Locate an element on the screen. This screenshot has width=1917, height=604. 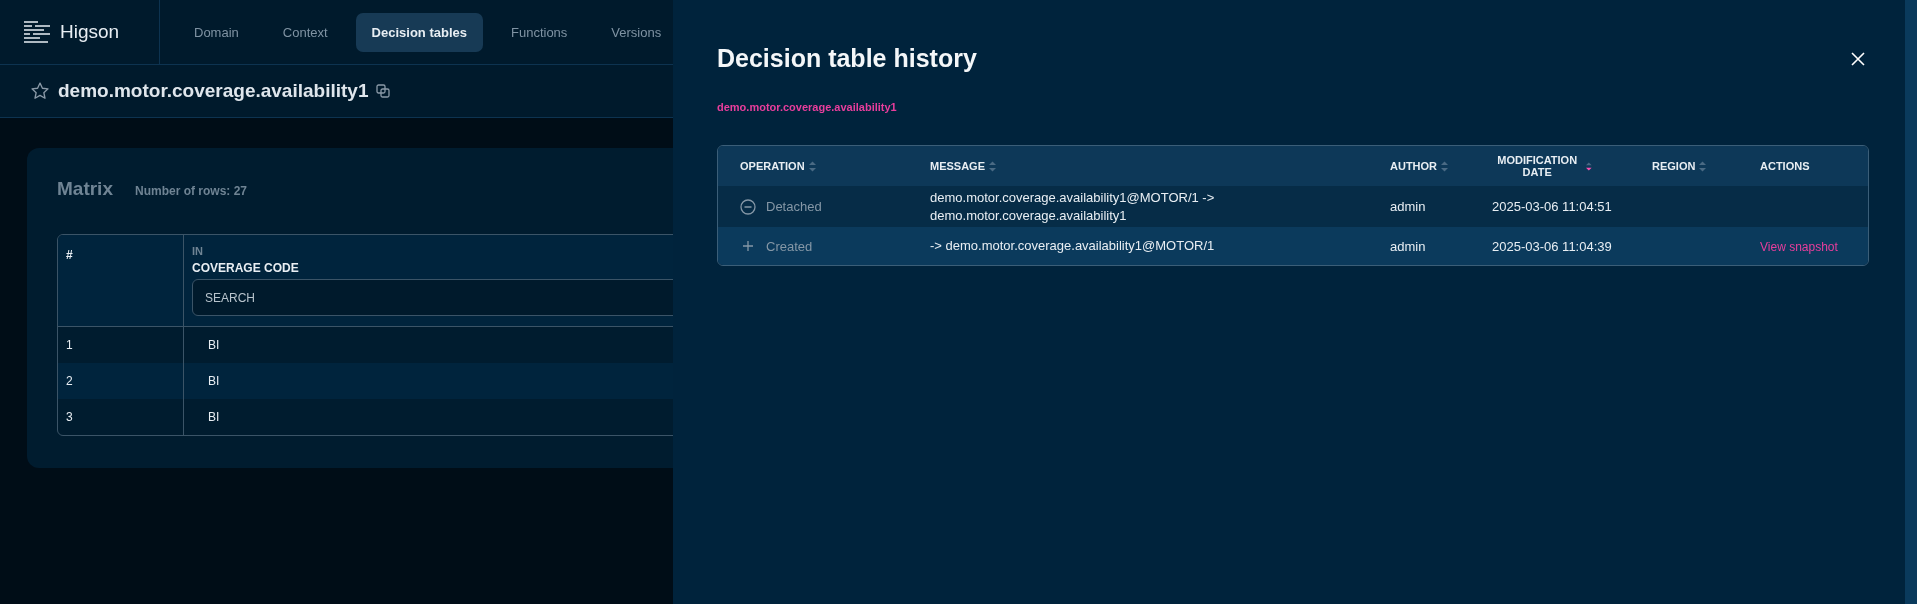
column-group: IN is located at coordinates (197, 251).